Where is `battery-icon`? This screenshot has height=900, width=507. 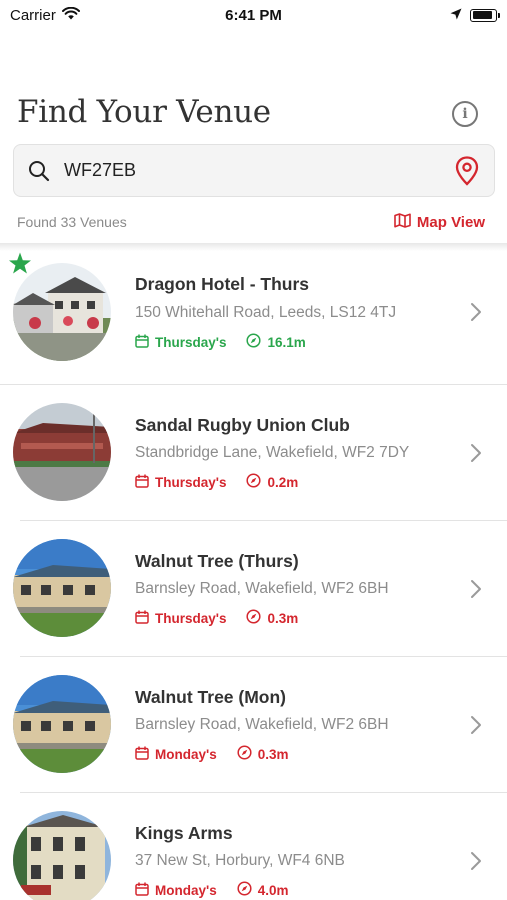
battery-icon is located at coordinates (485, 15).